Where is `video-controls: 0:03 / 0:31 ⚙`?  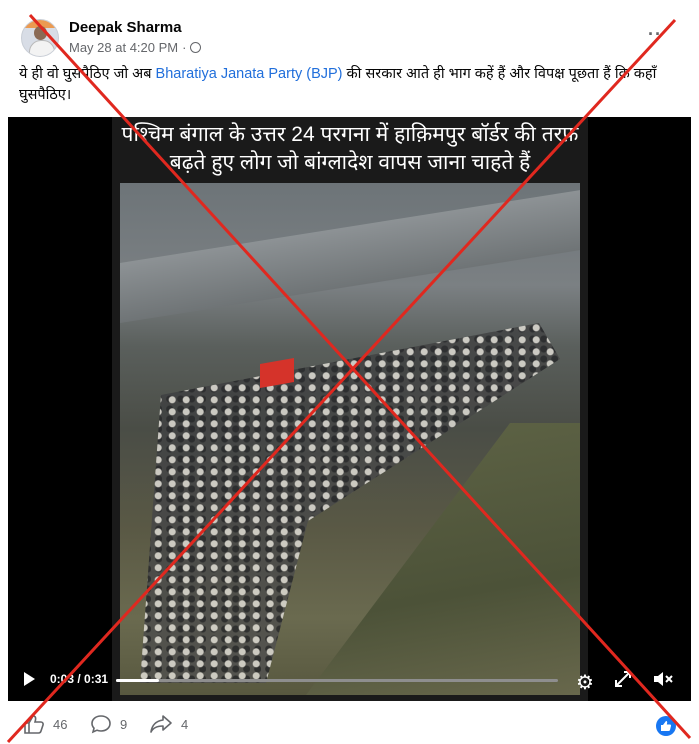
video-controls: 0:03 / 0:31 ⚙ is located at coordinates (349, 680).